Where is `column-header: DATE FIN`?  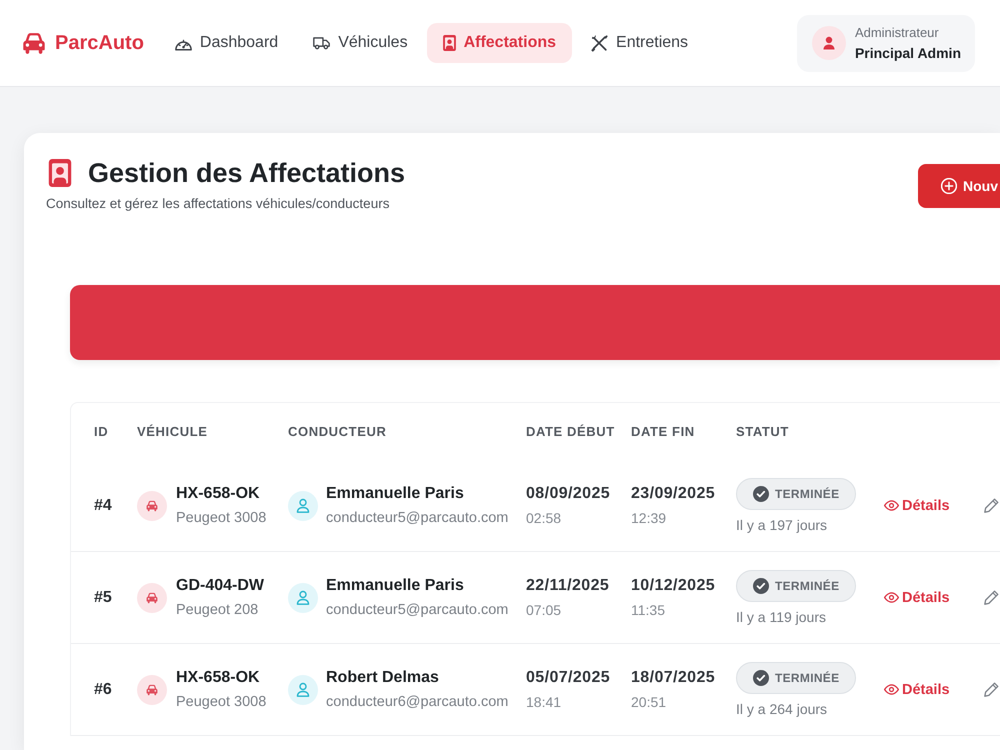 column-header: DATE FIN is located at coordinates (663, 431).